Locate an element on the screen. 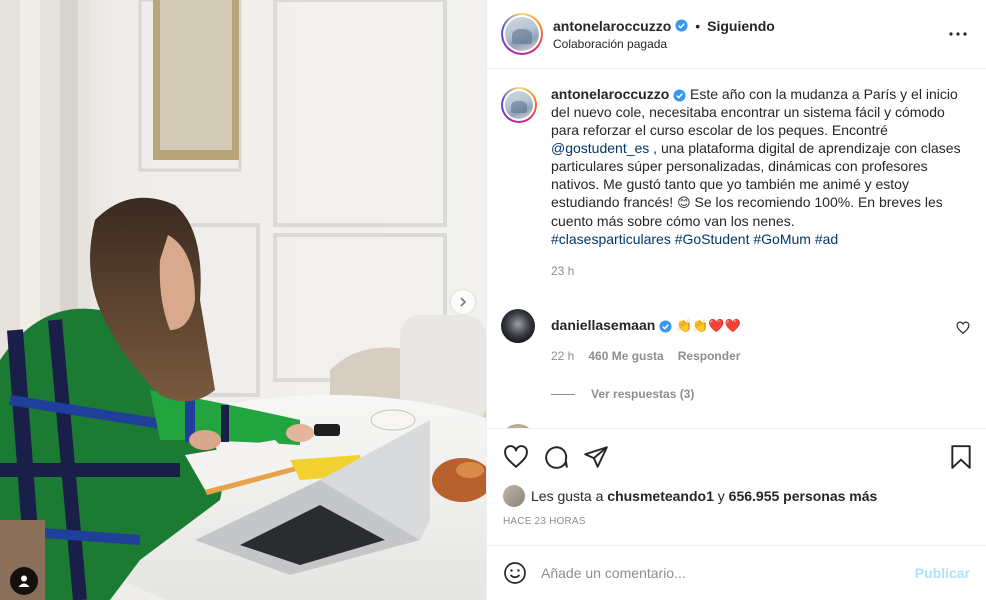 This screenshot has height=600, width=986. hashtag-link: #clasesparticulares is located at coordinates (611, 239).